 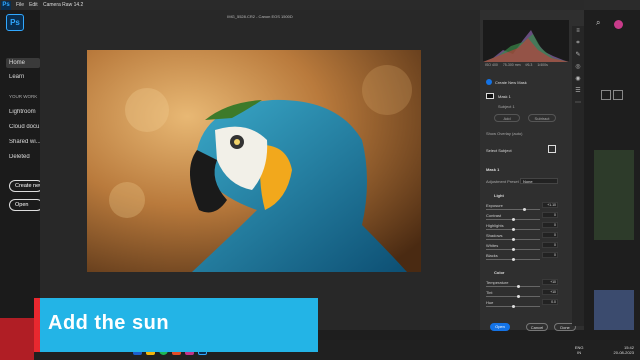 I want to click on presets-tool-icon: ☰, so click(x=578, y=91).